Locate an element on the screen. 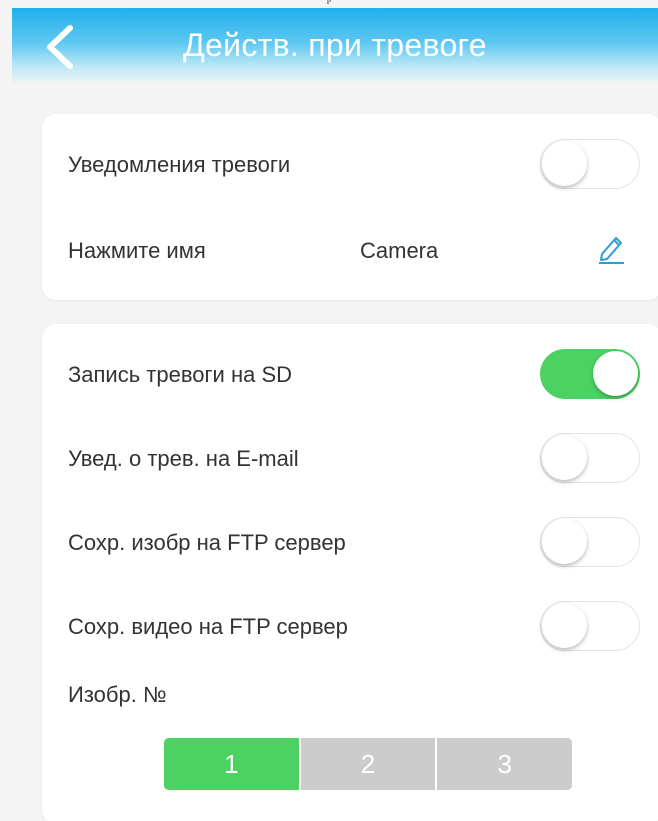 The image size is (658, 821). pencil-icon is located at coordinates (611, 250).